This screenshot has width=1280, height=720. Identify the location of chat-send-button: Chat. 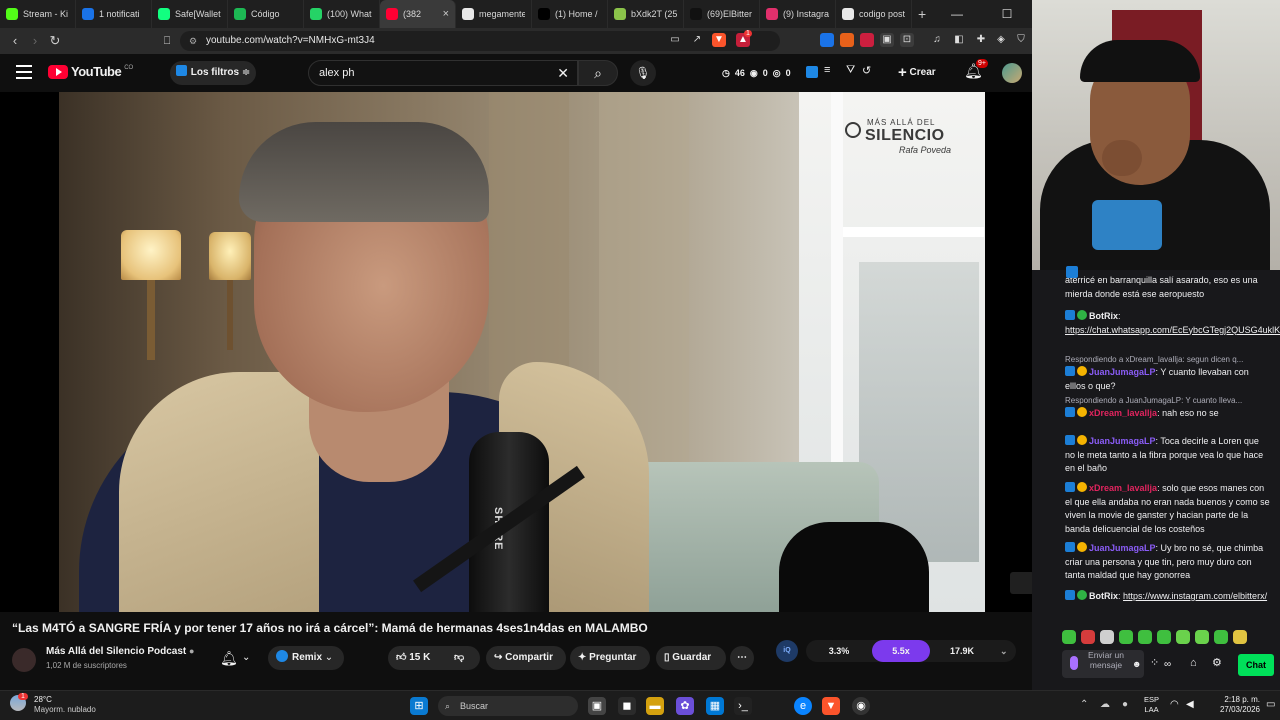
(1256, 665).